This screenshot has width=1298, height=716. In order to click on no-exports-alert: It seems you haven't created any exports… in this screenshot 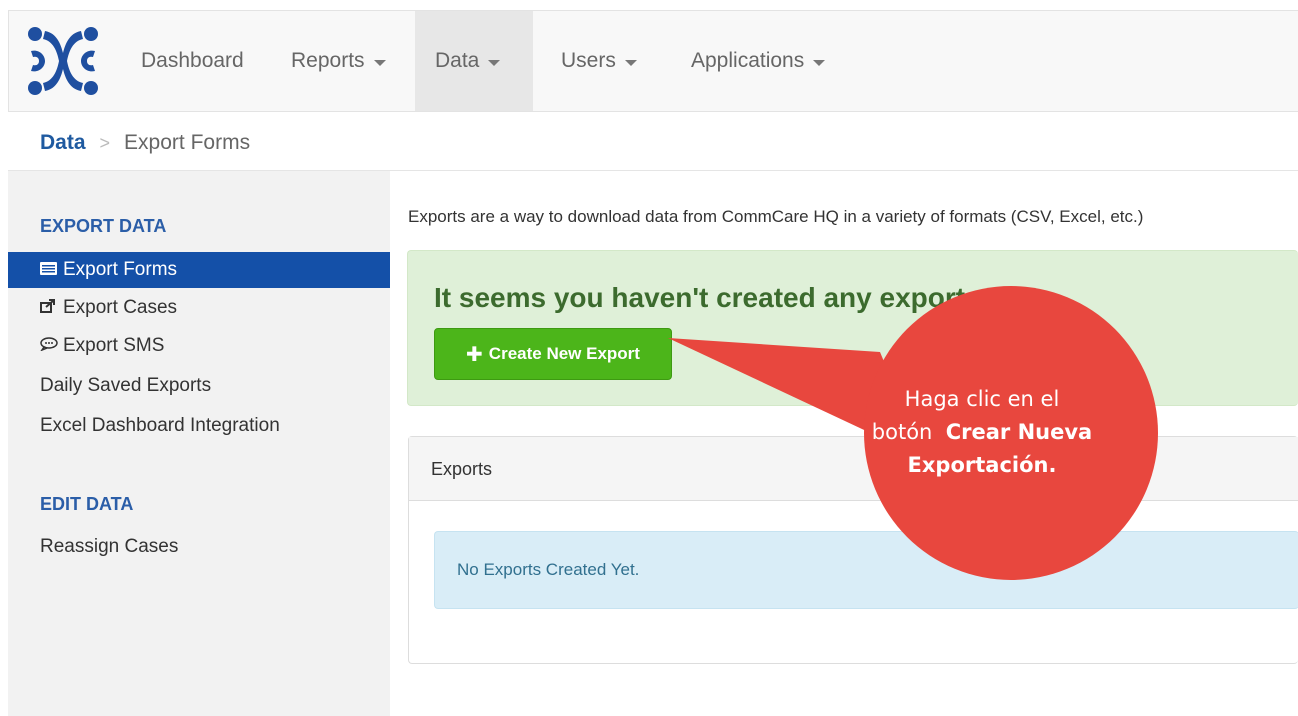, I will do `click(852, 328)`.